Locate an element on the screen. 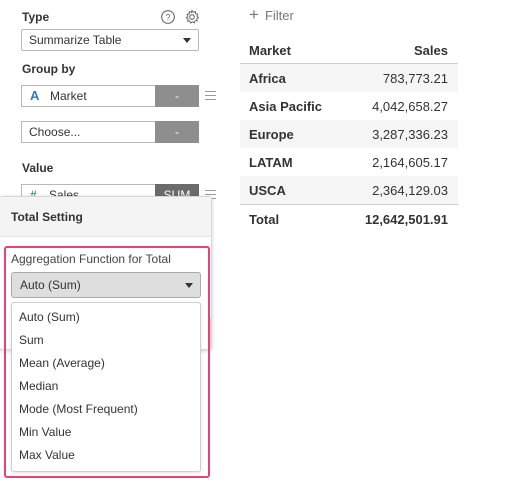 The height and width of the screenshot is (498, 506). row-sales: 2,364,129.03 is located at coordinates (410, 190).